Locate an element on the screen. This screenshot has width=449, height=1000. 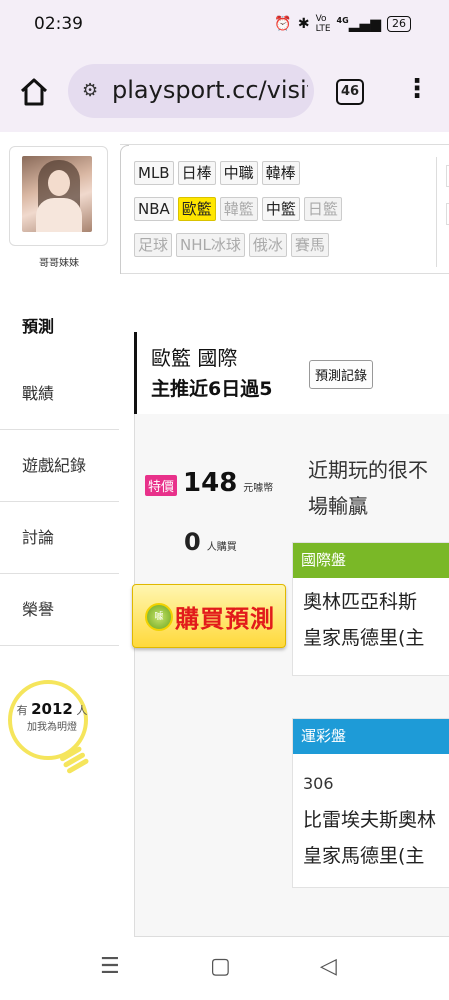
alarm-icon: ⏰ is located at coordinates (283, 24).